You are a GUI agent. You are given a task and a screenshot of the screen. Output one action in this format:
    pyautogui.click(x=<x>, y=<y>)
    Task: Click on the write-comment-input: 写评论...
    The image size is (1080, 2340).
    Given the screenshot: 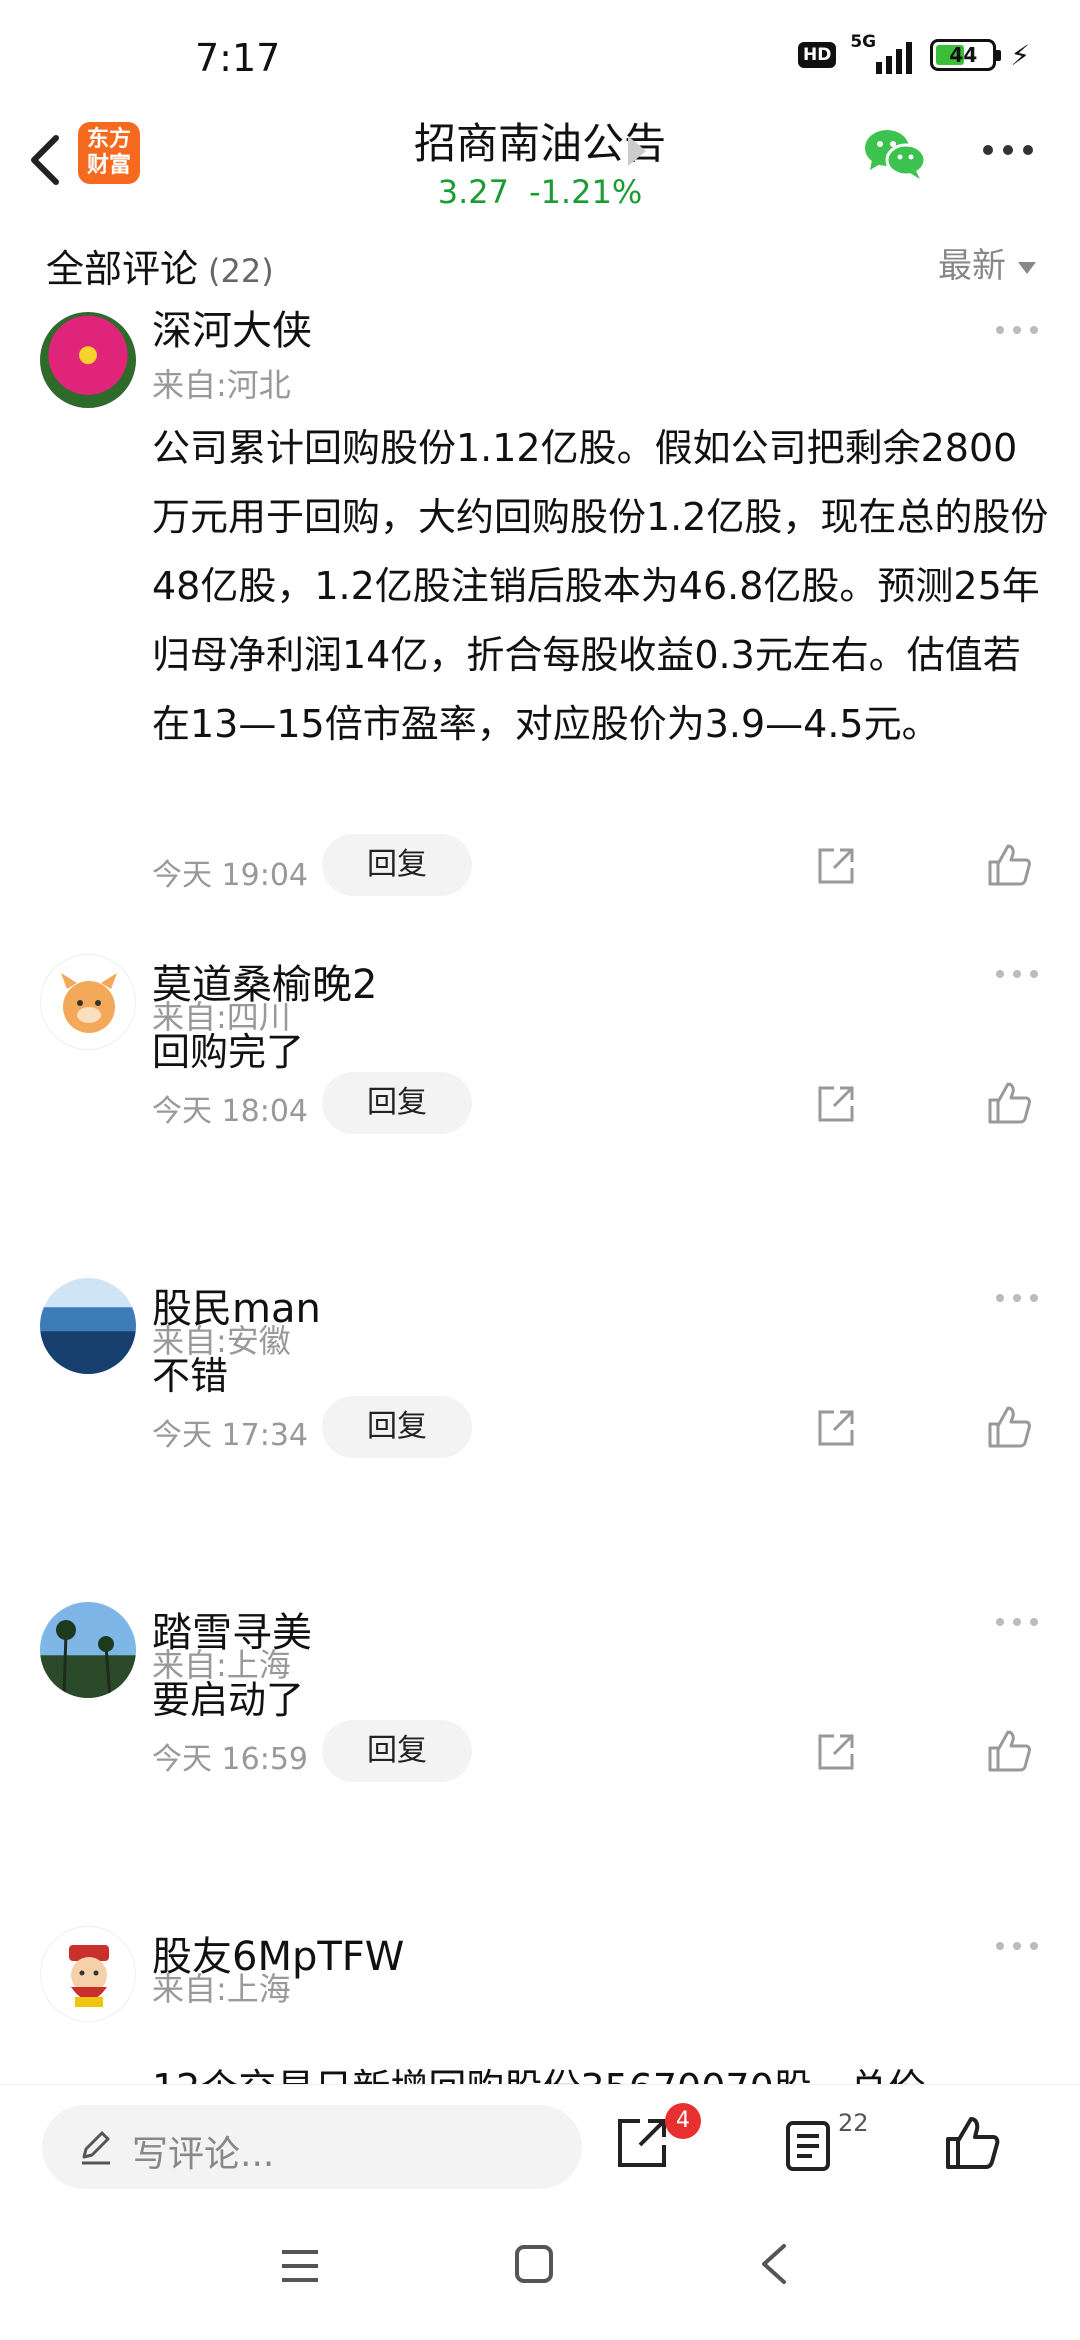 What is the action you would take?
    pyautogui.click(x=312, y=2147)
    